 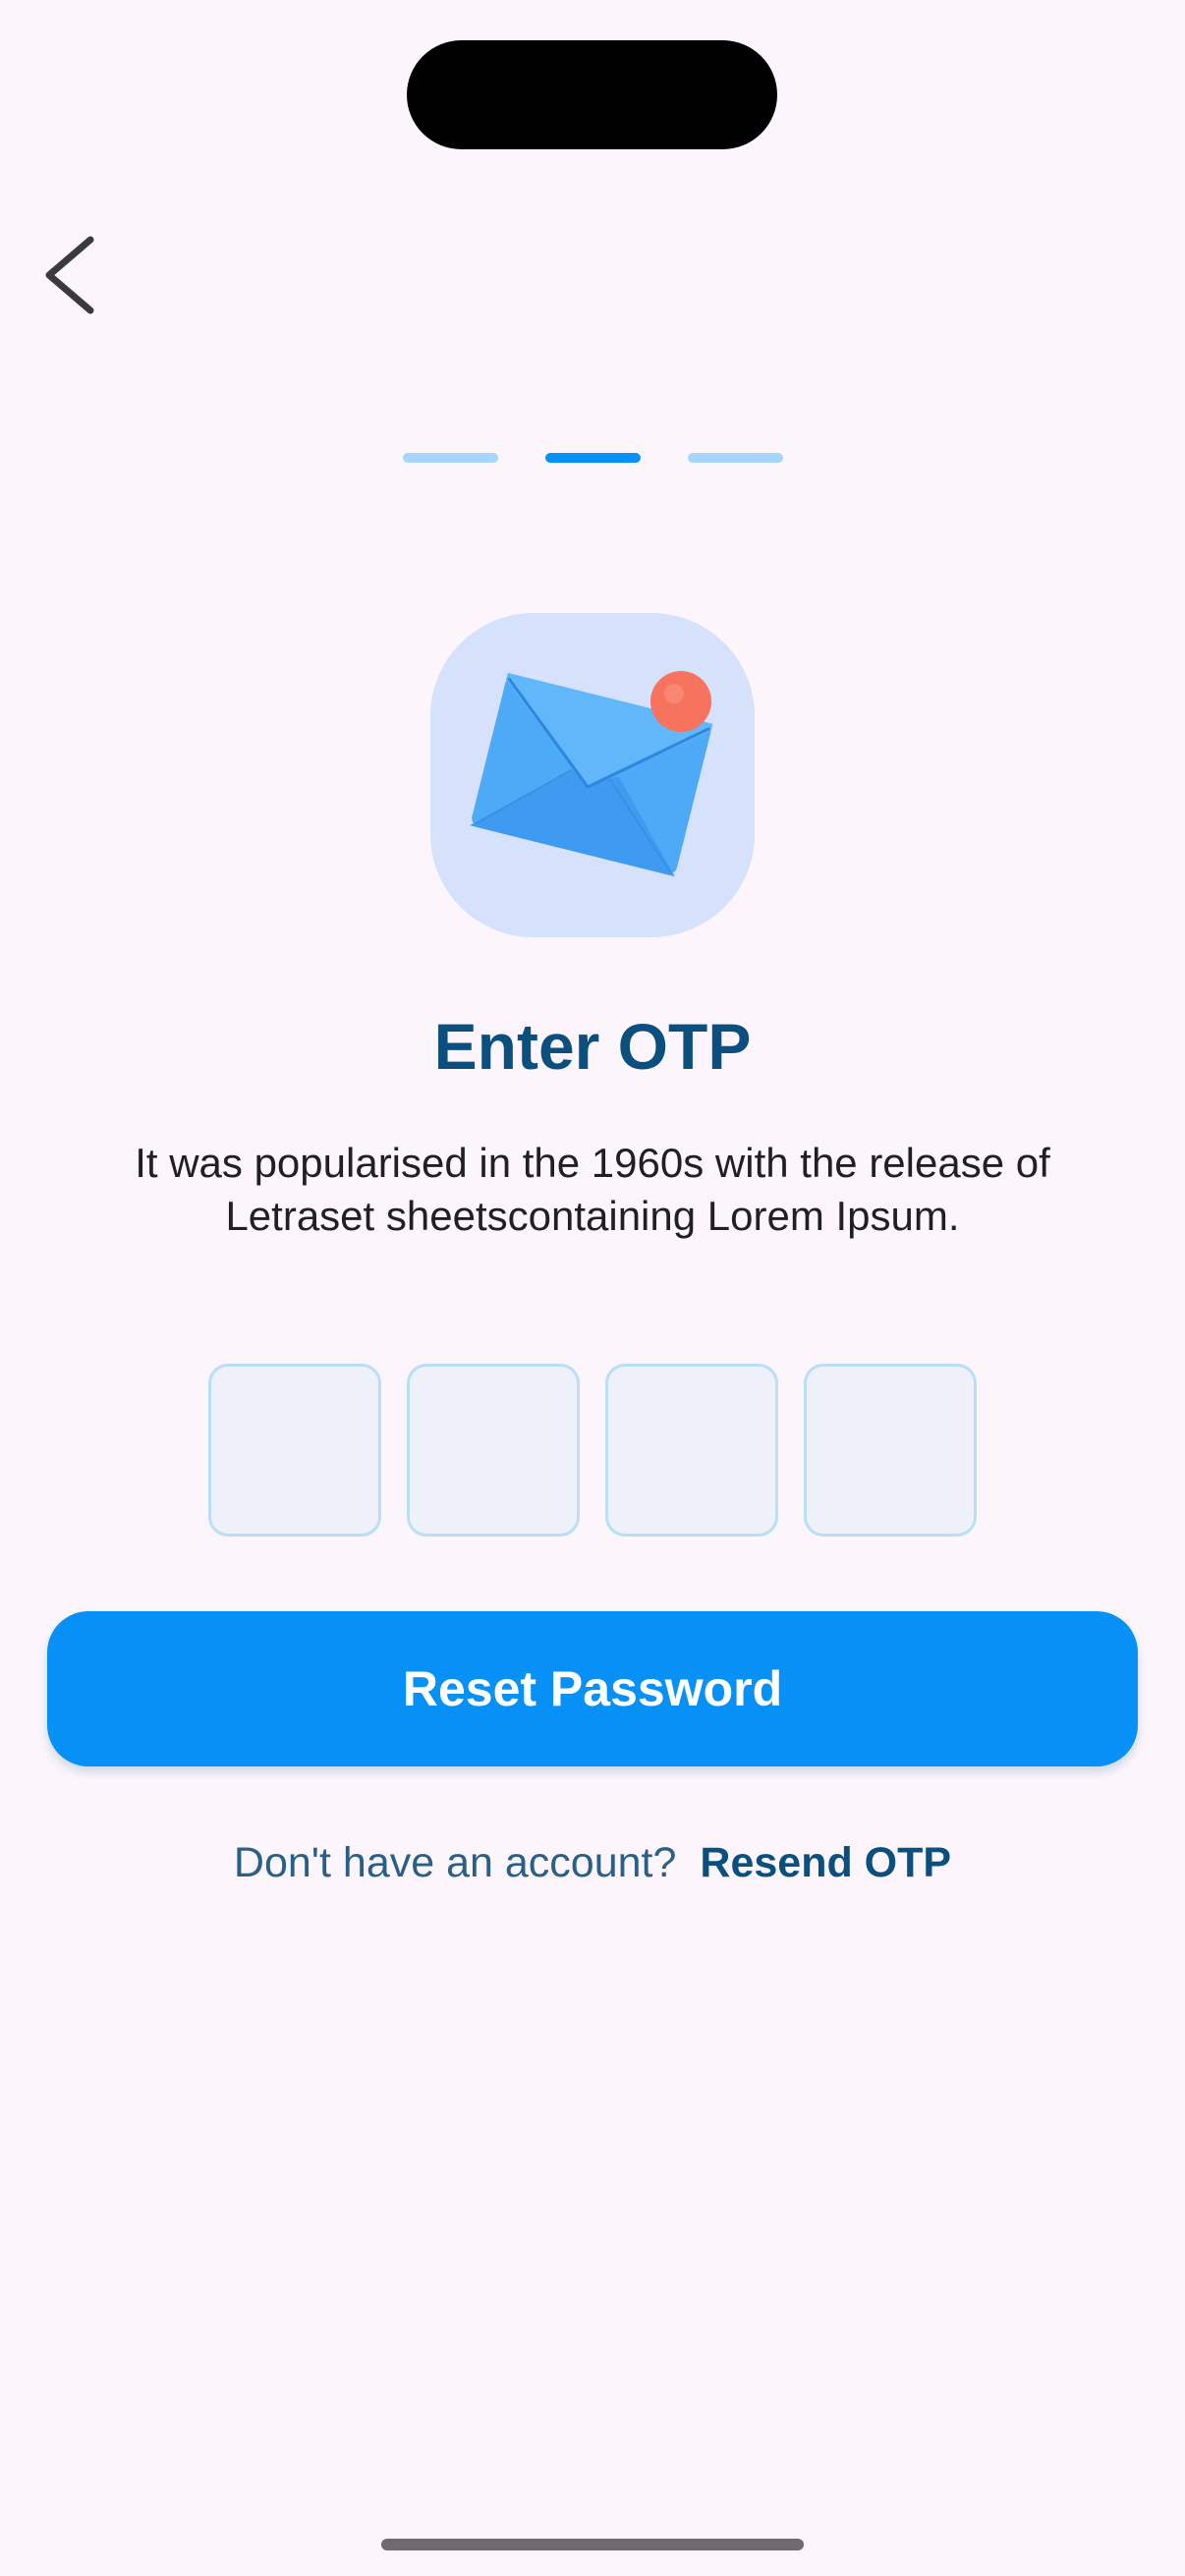 What do you see at coordinates (592, 94) in the screenshot?
I see `dynamic-island` at bounding box center [592, 94].